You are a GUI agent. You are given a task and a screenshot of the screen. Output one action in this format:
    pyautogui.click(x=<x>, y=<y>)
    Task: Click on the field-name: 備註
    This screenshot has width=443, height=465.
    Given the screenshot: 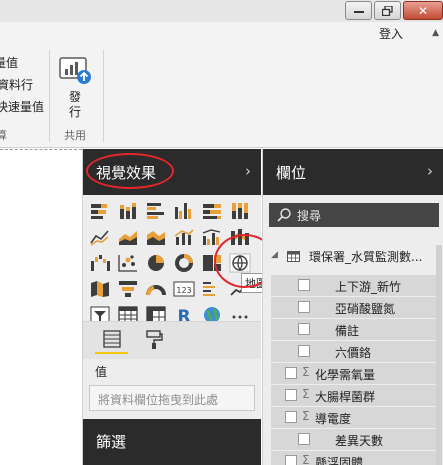 What is the action you would take?
    pyautogui.click(x=347, y=331)
    